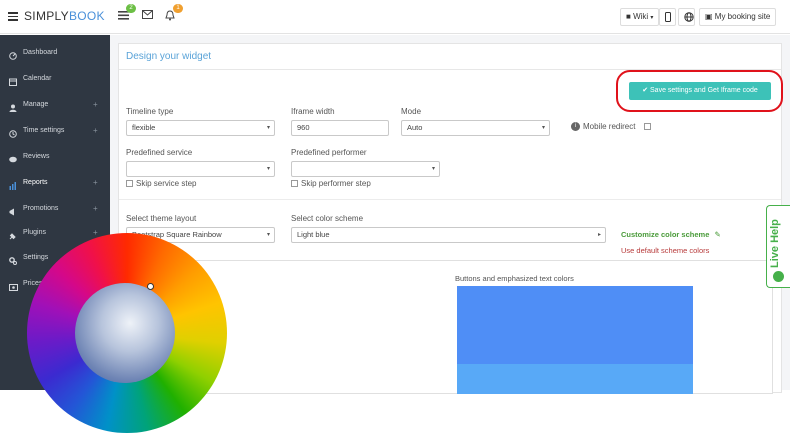 This screenshot has width=800, height=433. What do you see at coordinates (313, 111) in the screenshot?
I see `iframe-width-label: Iframe width` at bounding box center [313, 111].